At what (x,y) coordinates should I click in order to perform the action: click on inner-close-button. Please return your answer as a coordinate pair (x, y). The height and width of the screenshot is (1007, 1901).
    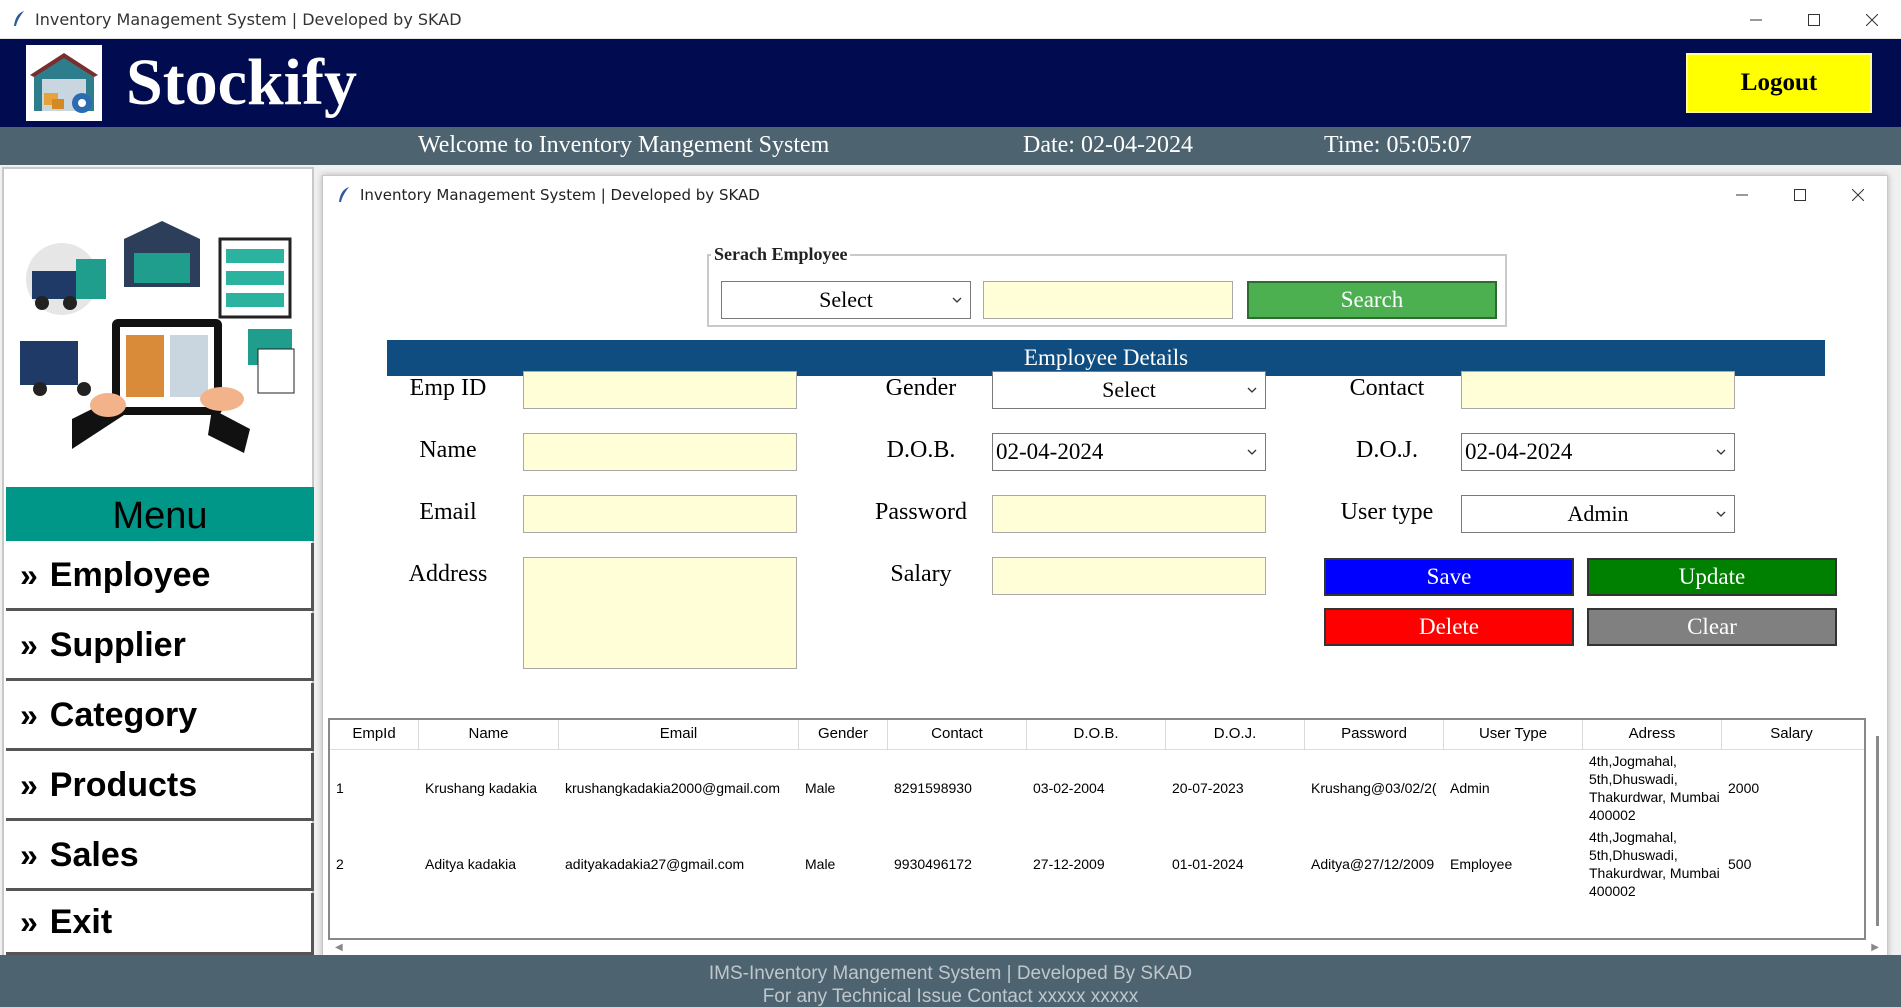
    Looking at the image, I should click on (1858, 195).